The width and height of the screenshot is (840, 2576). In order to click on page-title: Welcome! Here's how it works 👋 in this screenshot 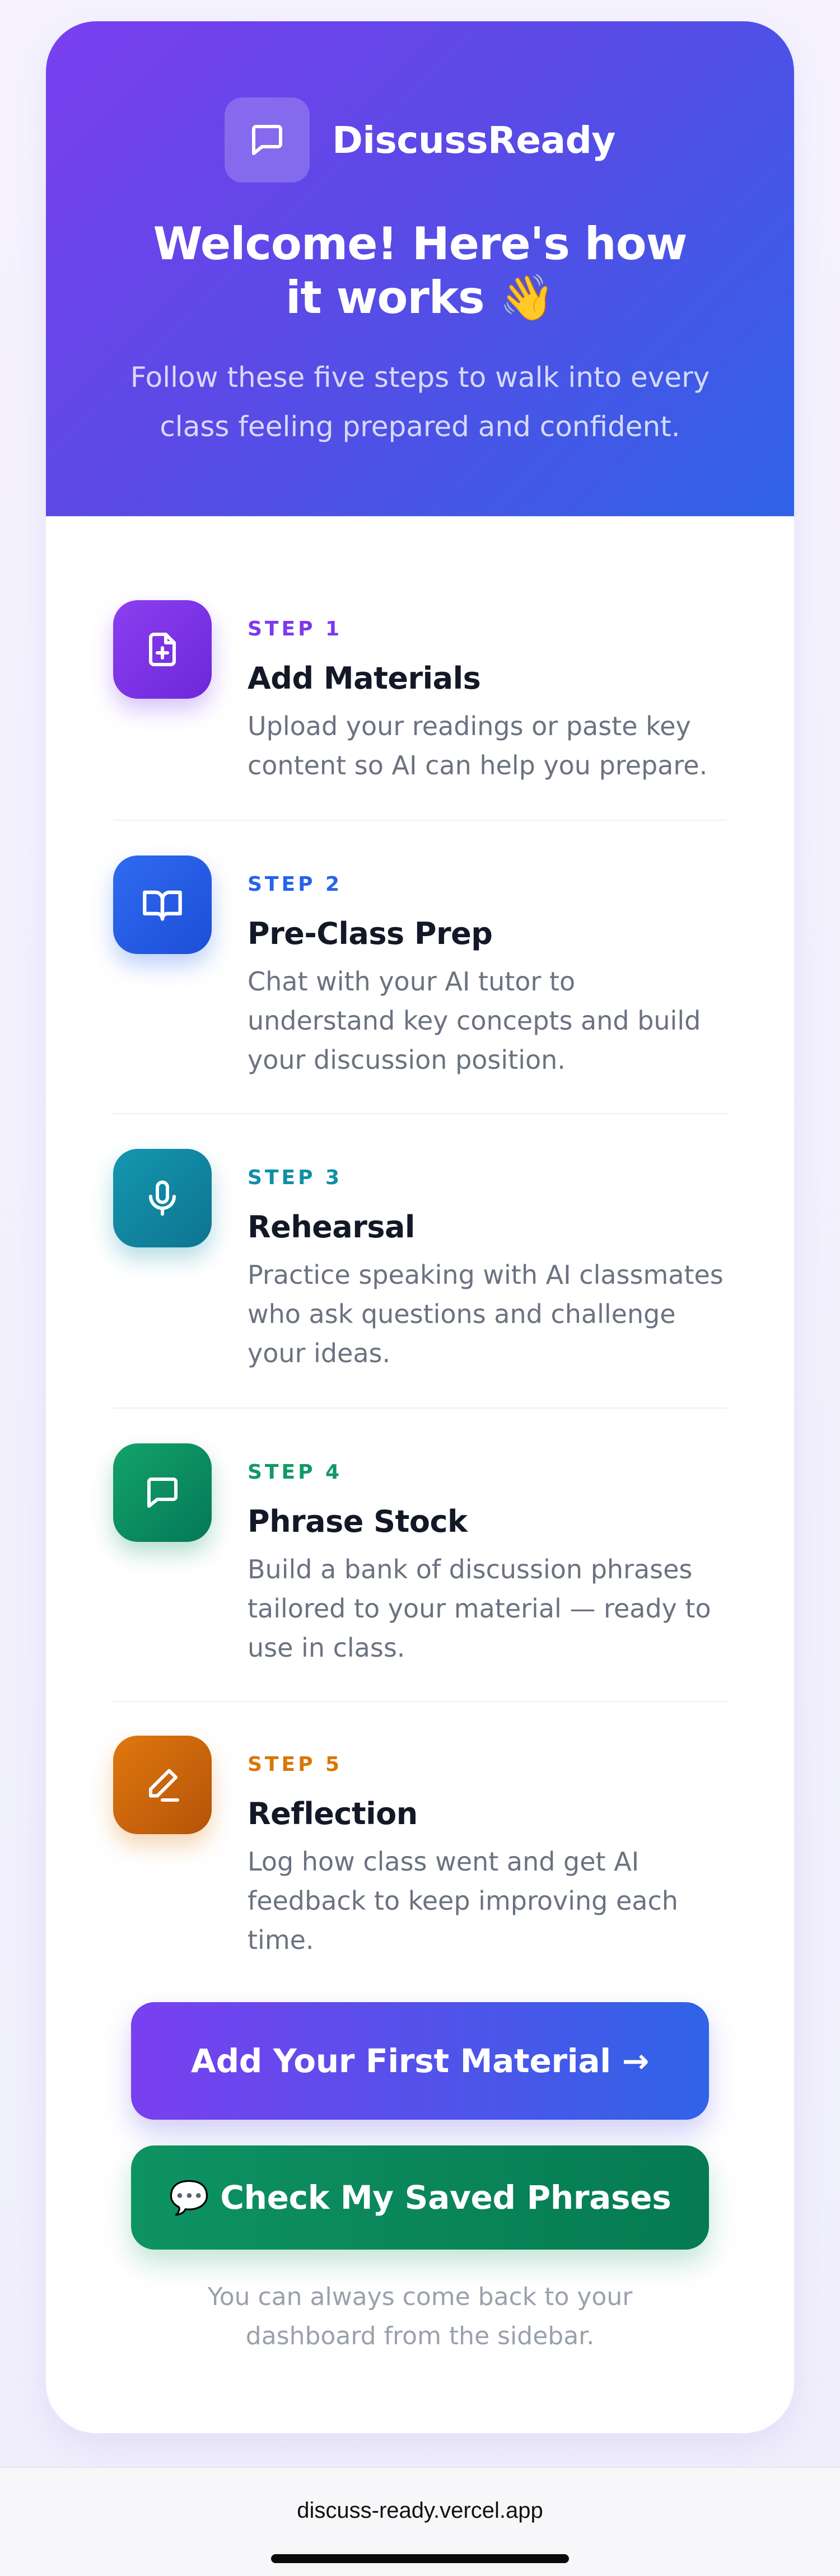, I will do `click(420, 271)`.